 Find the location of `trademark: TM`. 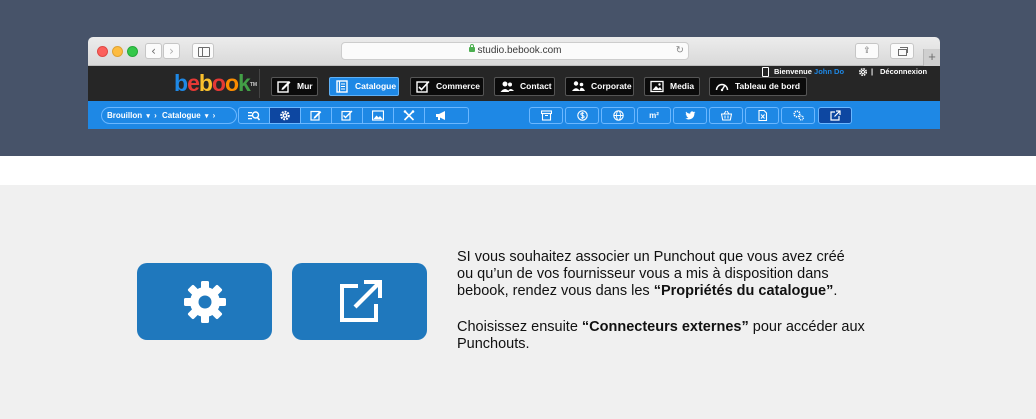

trademark: TM is located at coordinates (253, 85).